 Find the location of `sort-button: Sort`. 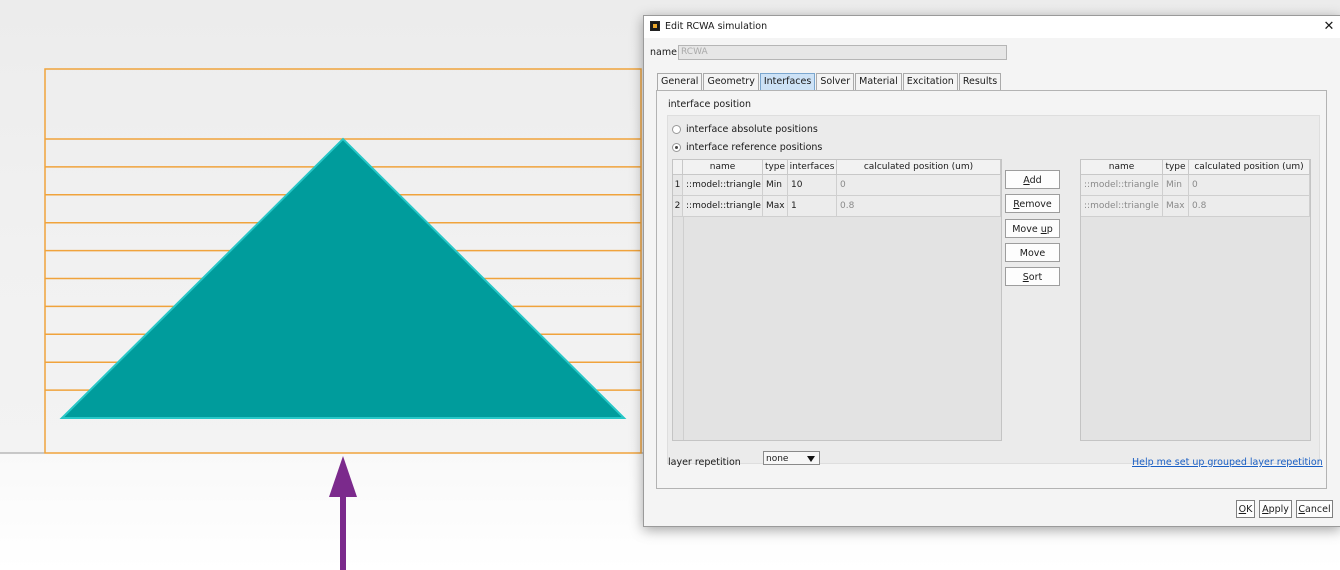

sort-button: Sort is located at coordinates (1032, 276).